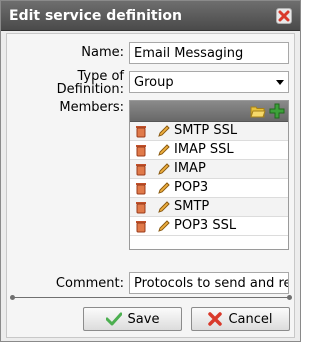  What do you see at coordinates (96, 16) in the screenshot?
I see `dialog-title: Edit service definition` at bounding box center [96, 16].